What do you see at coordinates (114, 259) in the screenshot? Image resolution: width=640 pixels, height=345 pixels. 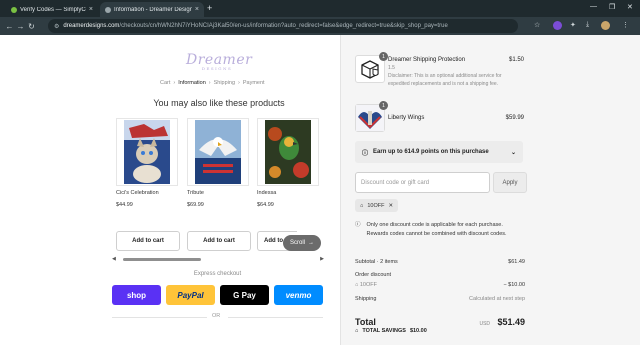 I see `scroll-left-icon: ◀` at bounding box center [114, 259].